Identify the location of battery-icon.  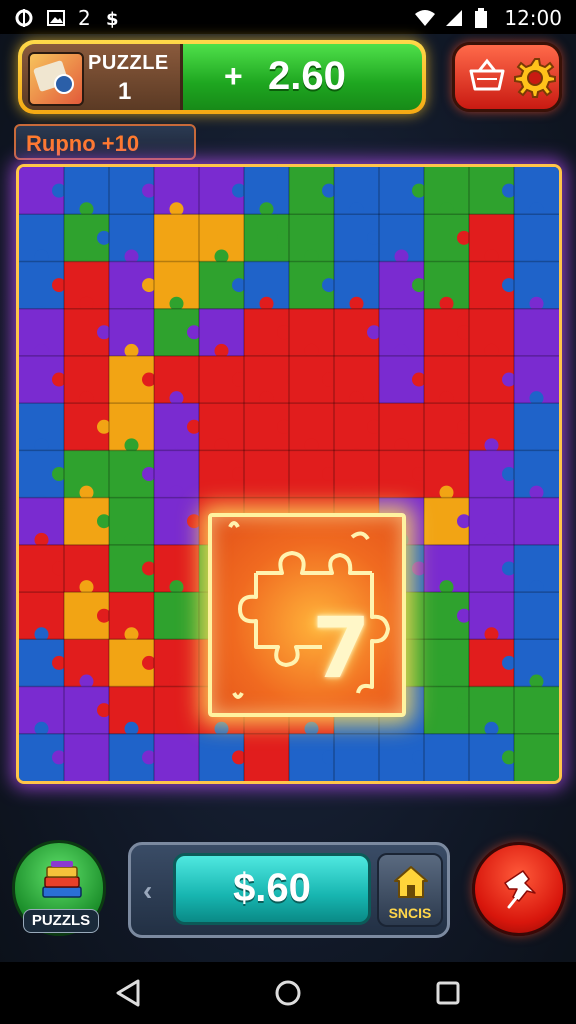
(484, 18).